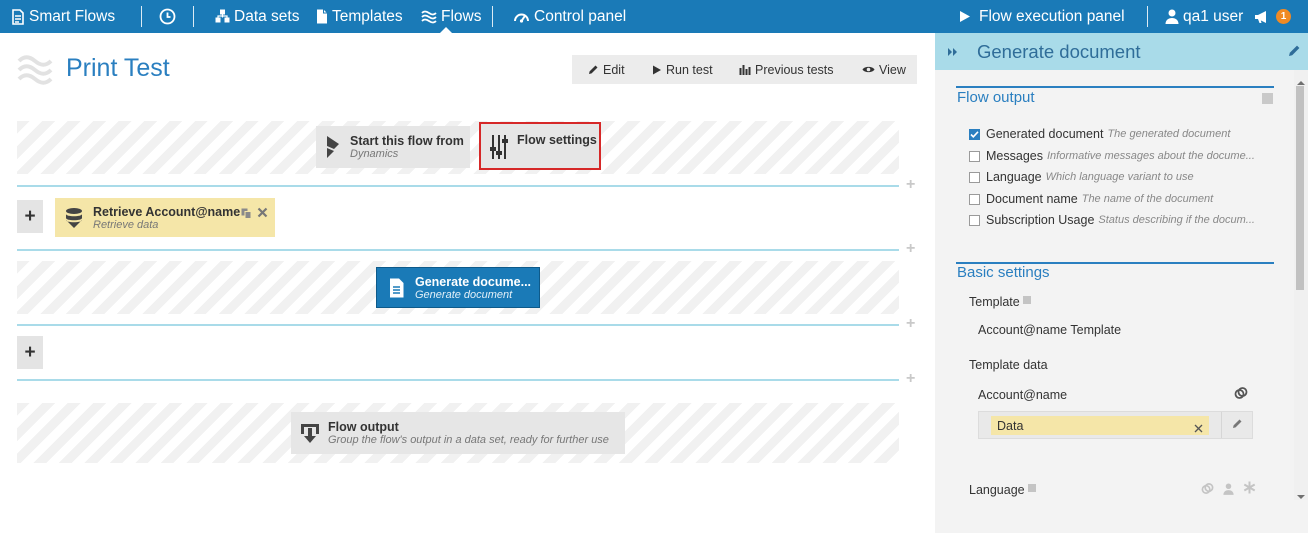  I want to click on nav-brand-label: Smart Flows, so click(72, 16).